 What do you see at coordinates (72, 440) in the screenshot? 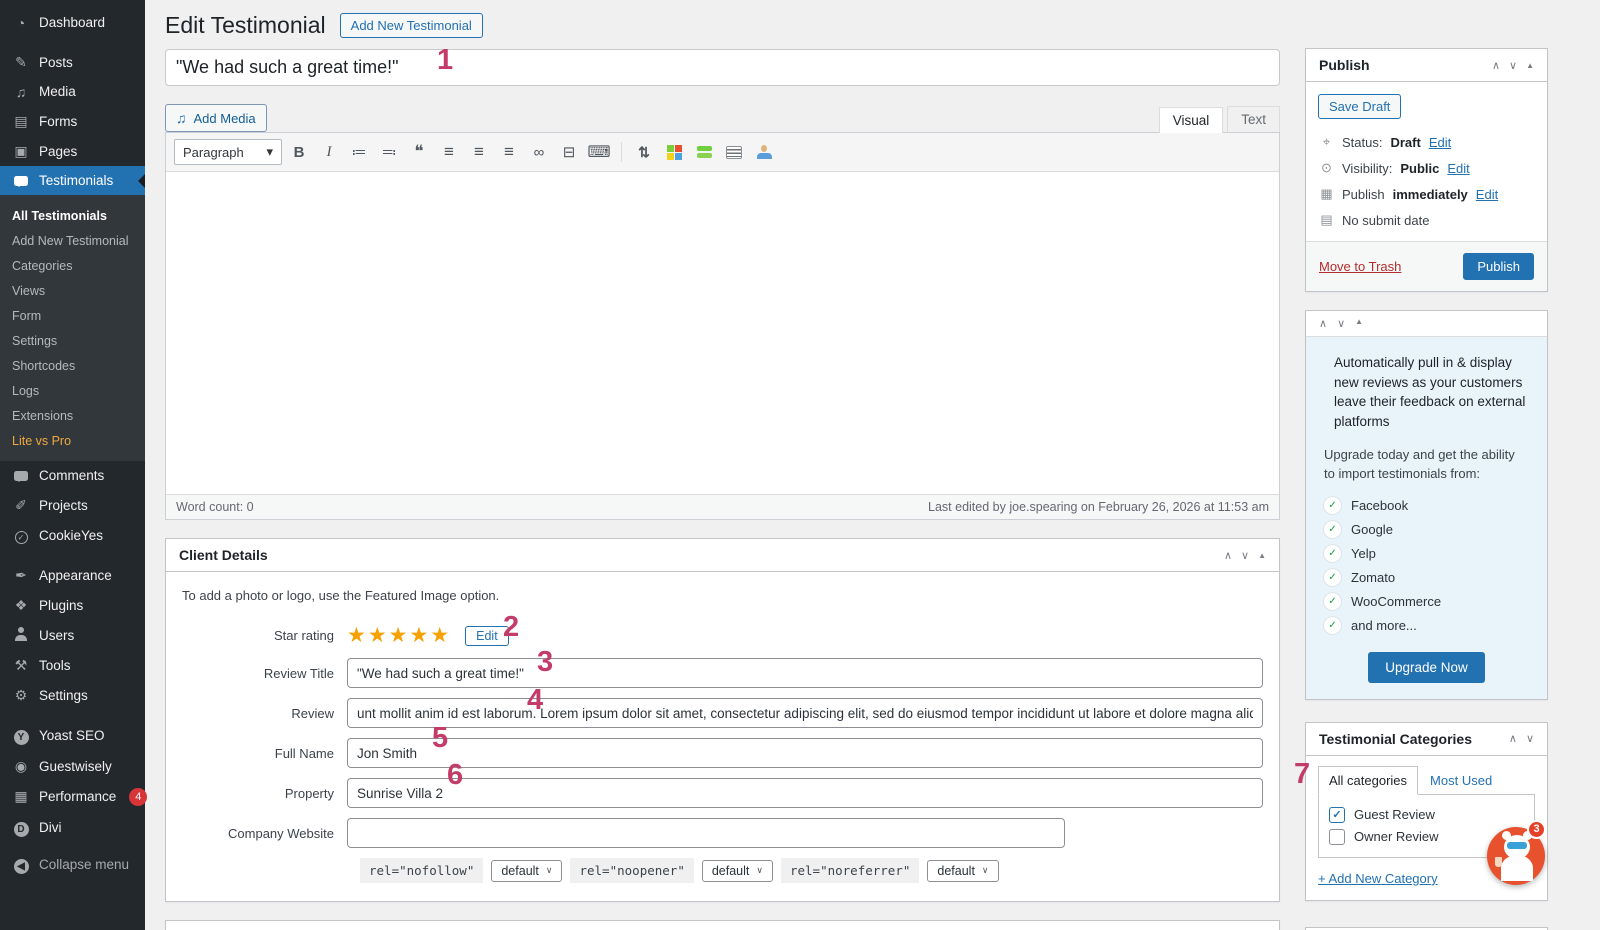
I see `submenu-lite-vs-pro: Lite vs Pro` at bounding box center [72, 440].